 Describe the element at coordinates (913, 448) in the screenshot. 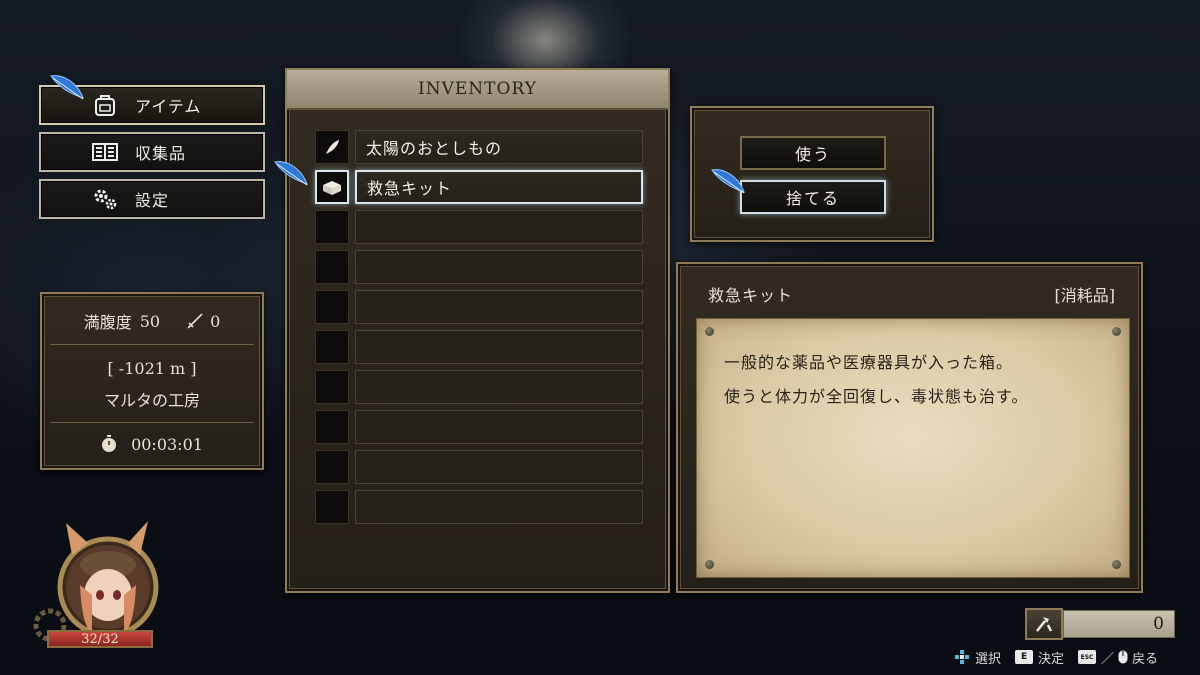

I see `description-parchment: 一般的な薬品や医療器具が入った箱。 使うと体力が全回復し、毒状態も治す。` at that location.